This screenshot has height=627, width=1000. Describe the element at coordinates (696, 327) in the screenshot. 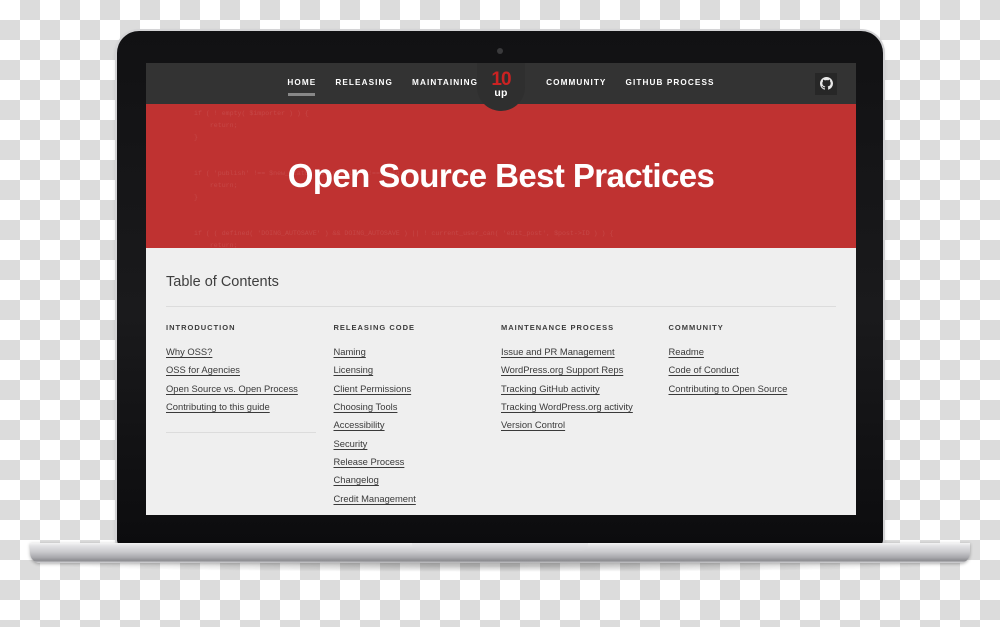

I see `toc-column-heading: COMMUNITY` at that location.